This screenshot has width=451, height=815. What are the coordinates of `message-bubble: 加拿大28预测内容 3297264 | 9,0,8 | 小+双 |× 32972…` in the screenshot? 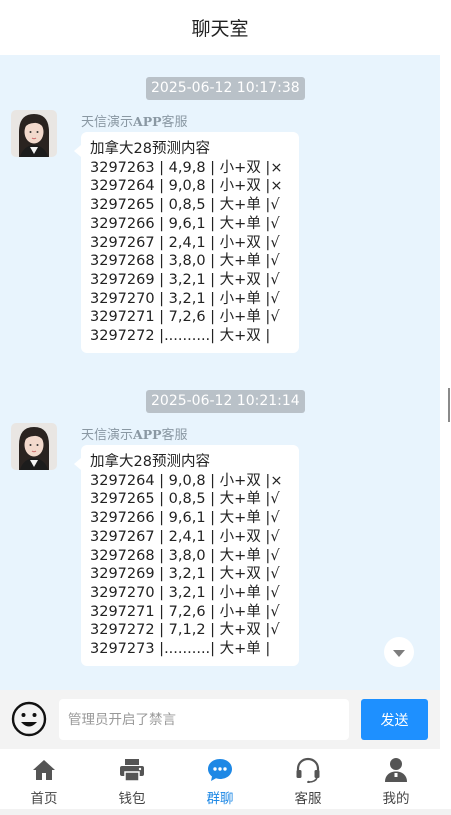 It's located at (186, 555).